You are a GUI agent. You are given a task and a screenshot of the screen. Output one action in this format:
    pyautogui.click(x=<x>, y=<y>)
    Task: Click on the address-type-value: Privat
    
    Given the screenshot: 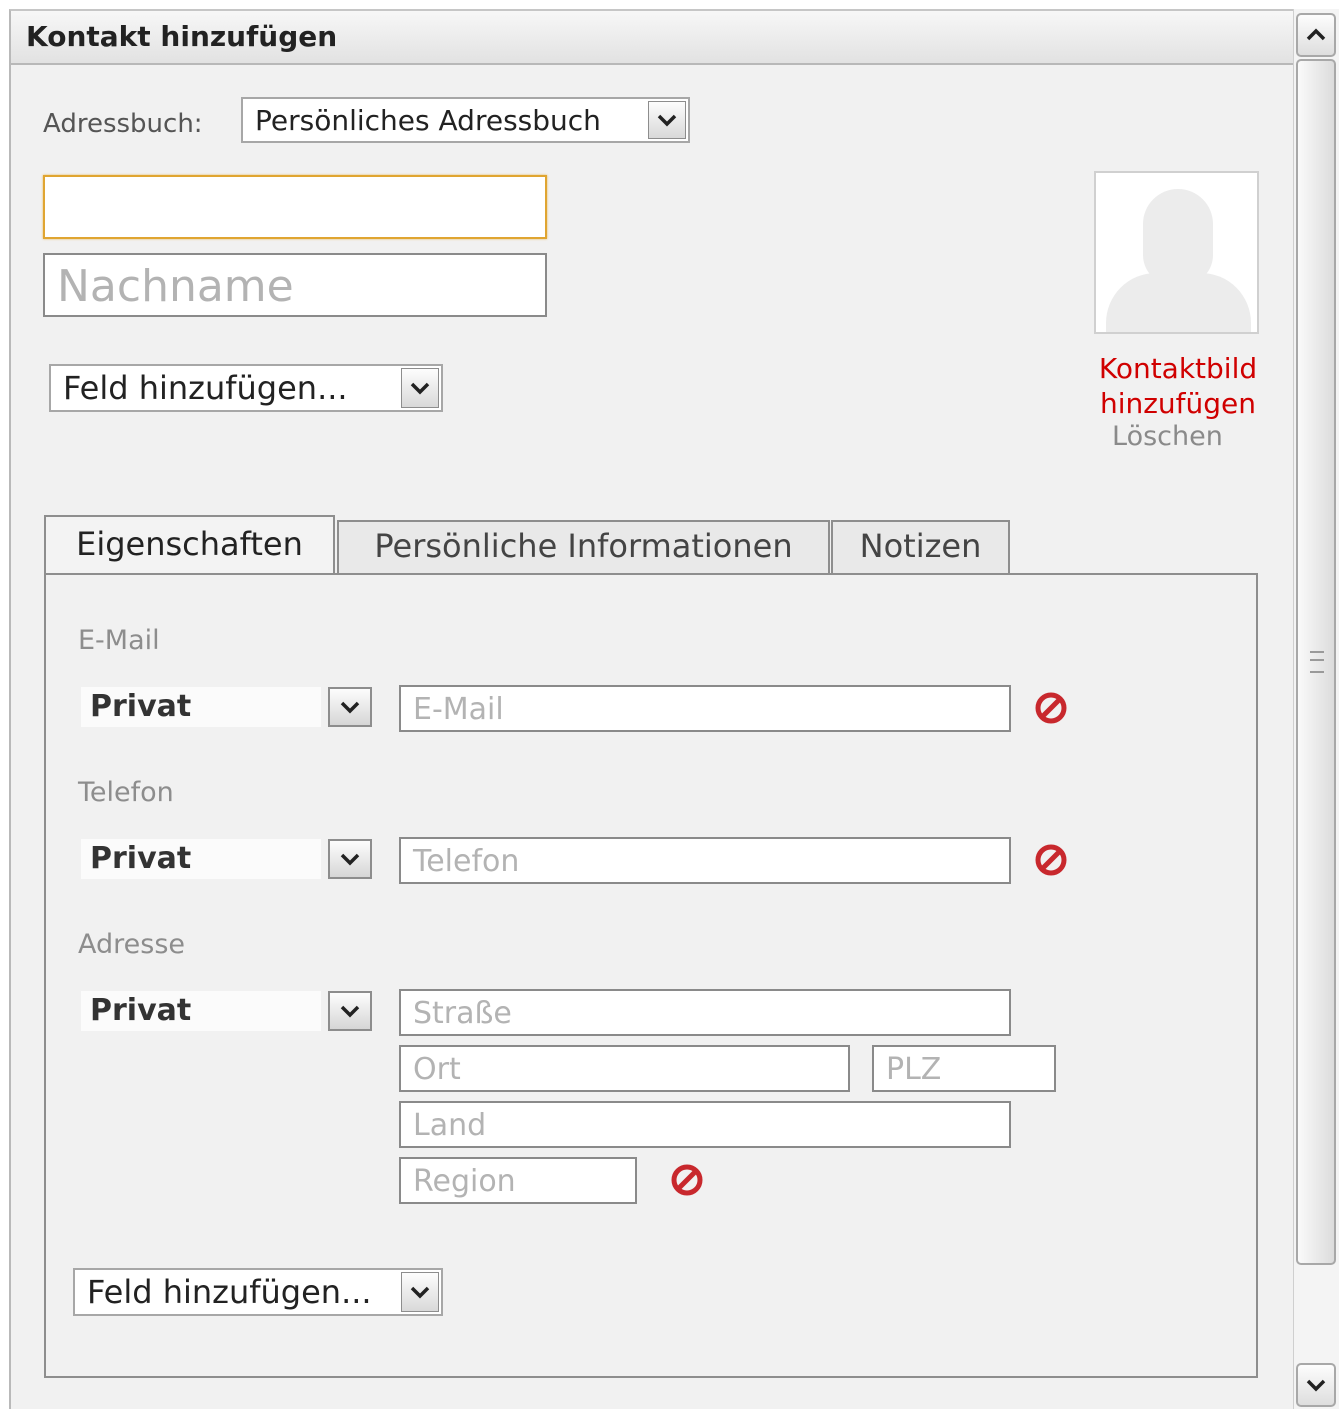 What is the action you would take?
    pyautogui.click(x=141, y=1010)
    